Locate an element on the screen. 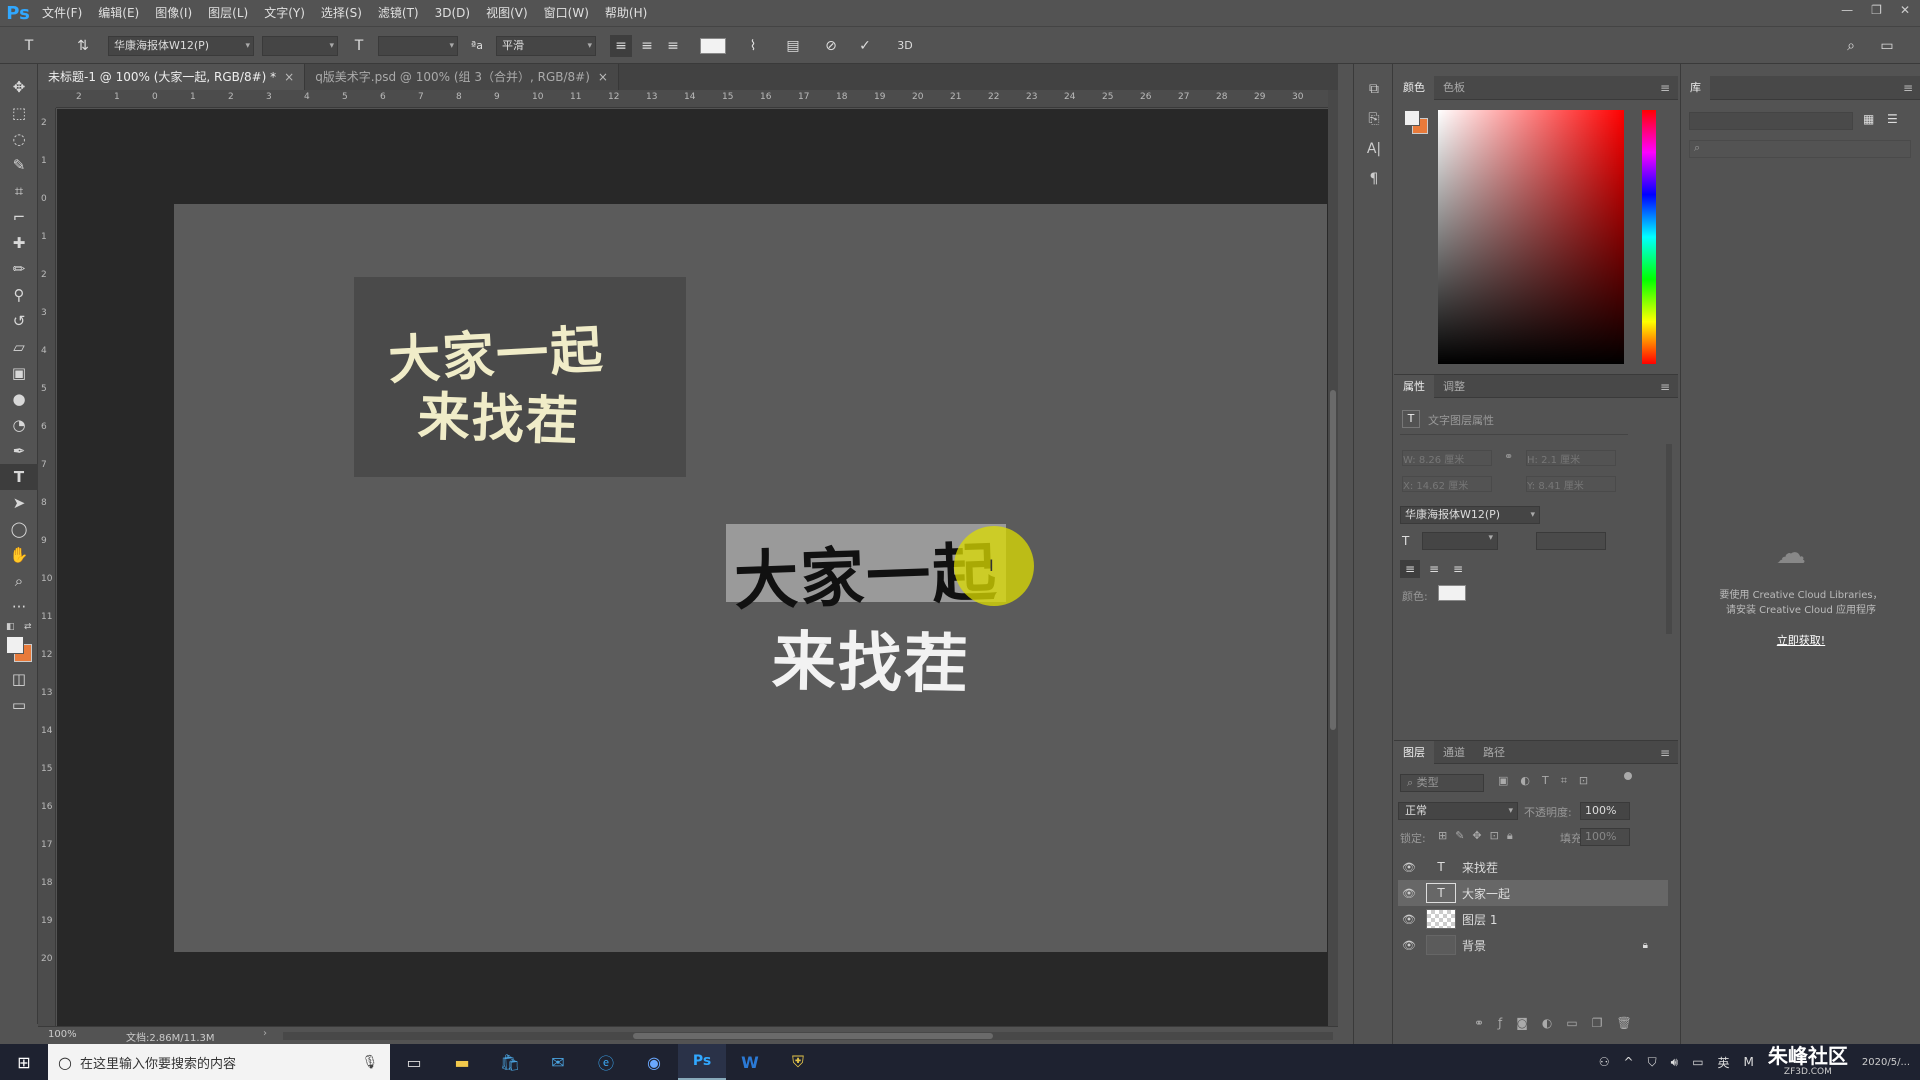 Image resolution: width=1920 pixels, height=1080 pixels. quick-mask-icon: ◫ is located at coordinates (19, 679).